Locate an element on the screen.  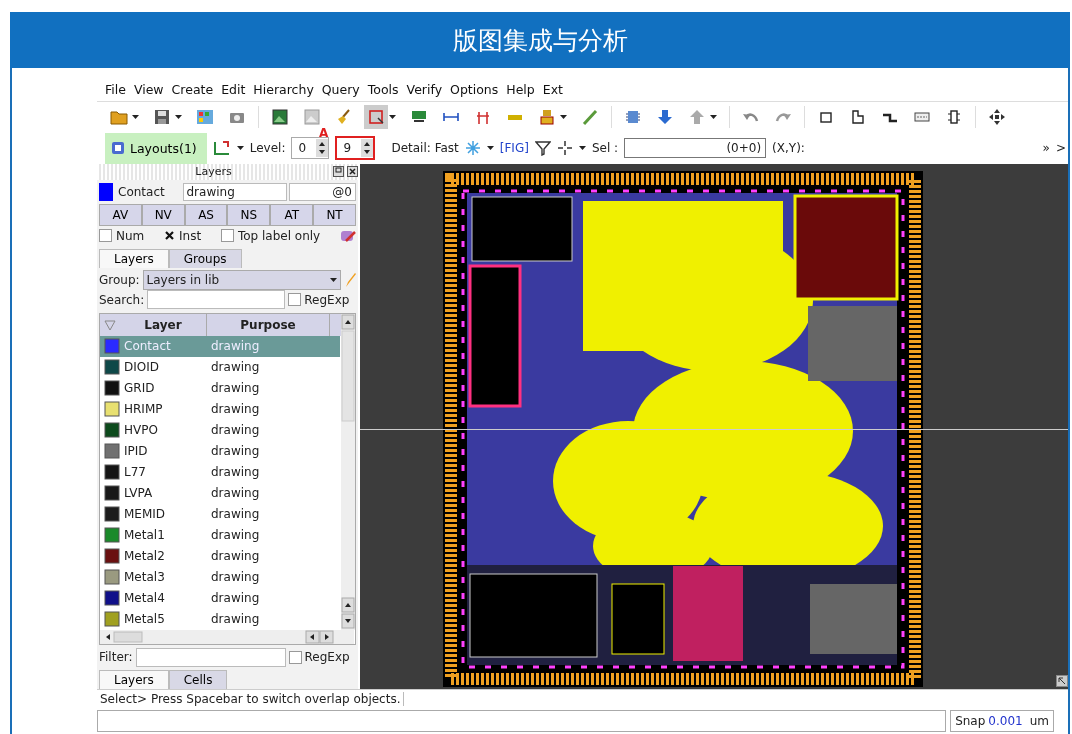
command-field is located at coordinates (522, 721).